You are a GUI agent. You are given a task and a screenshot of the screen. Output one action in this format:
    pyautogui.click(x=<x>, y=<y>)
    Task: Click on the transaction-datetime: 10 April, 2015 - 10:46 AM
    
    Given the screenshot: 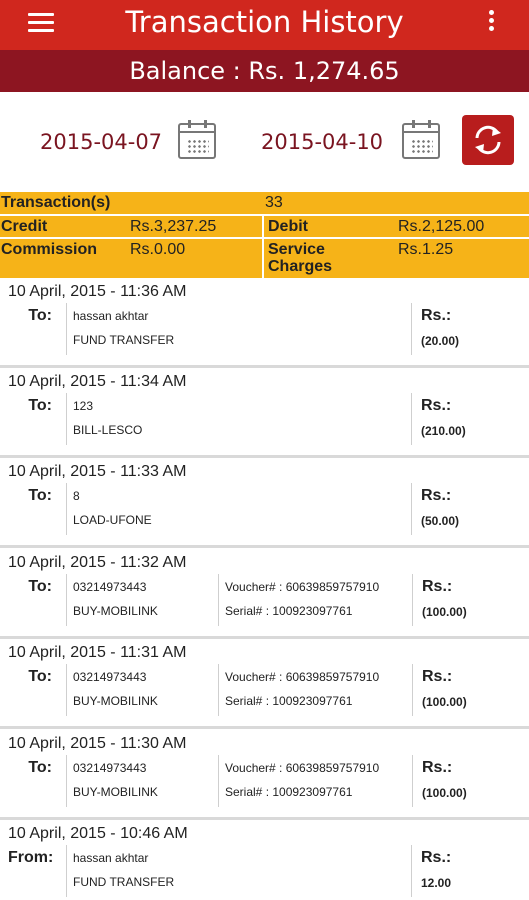 What is the action you would take?
    pyautogui.click(x=98, y=833)
    